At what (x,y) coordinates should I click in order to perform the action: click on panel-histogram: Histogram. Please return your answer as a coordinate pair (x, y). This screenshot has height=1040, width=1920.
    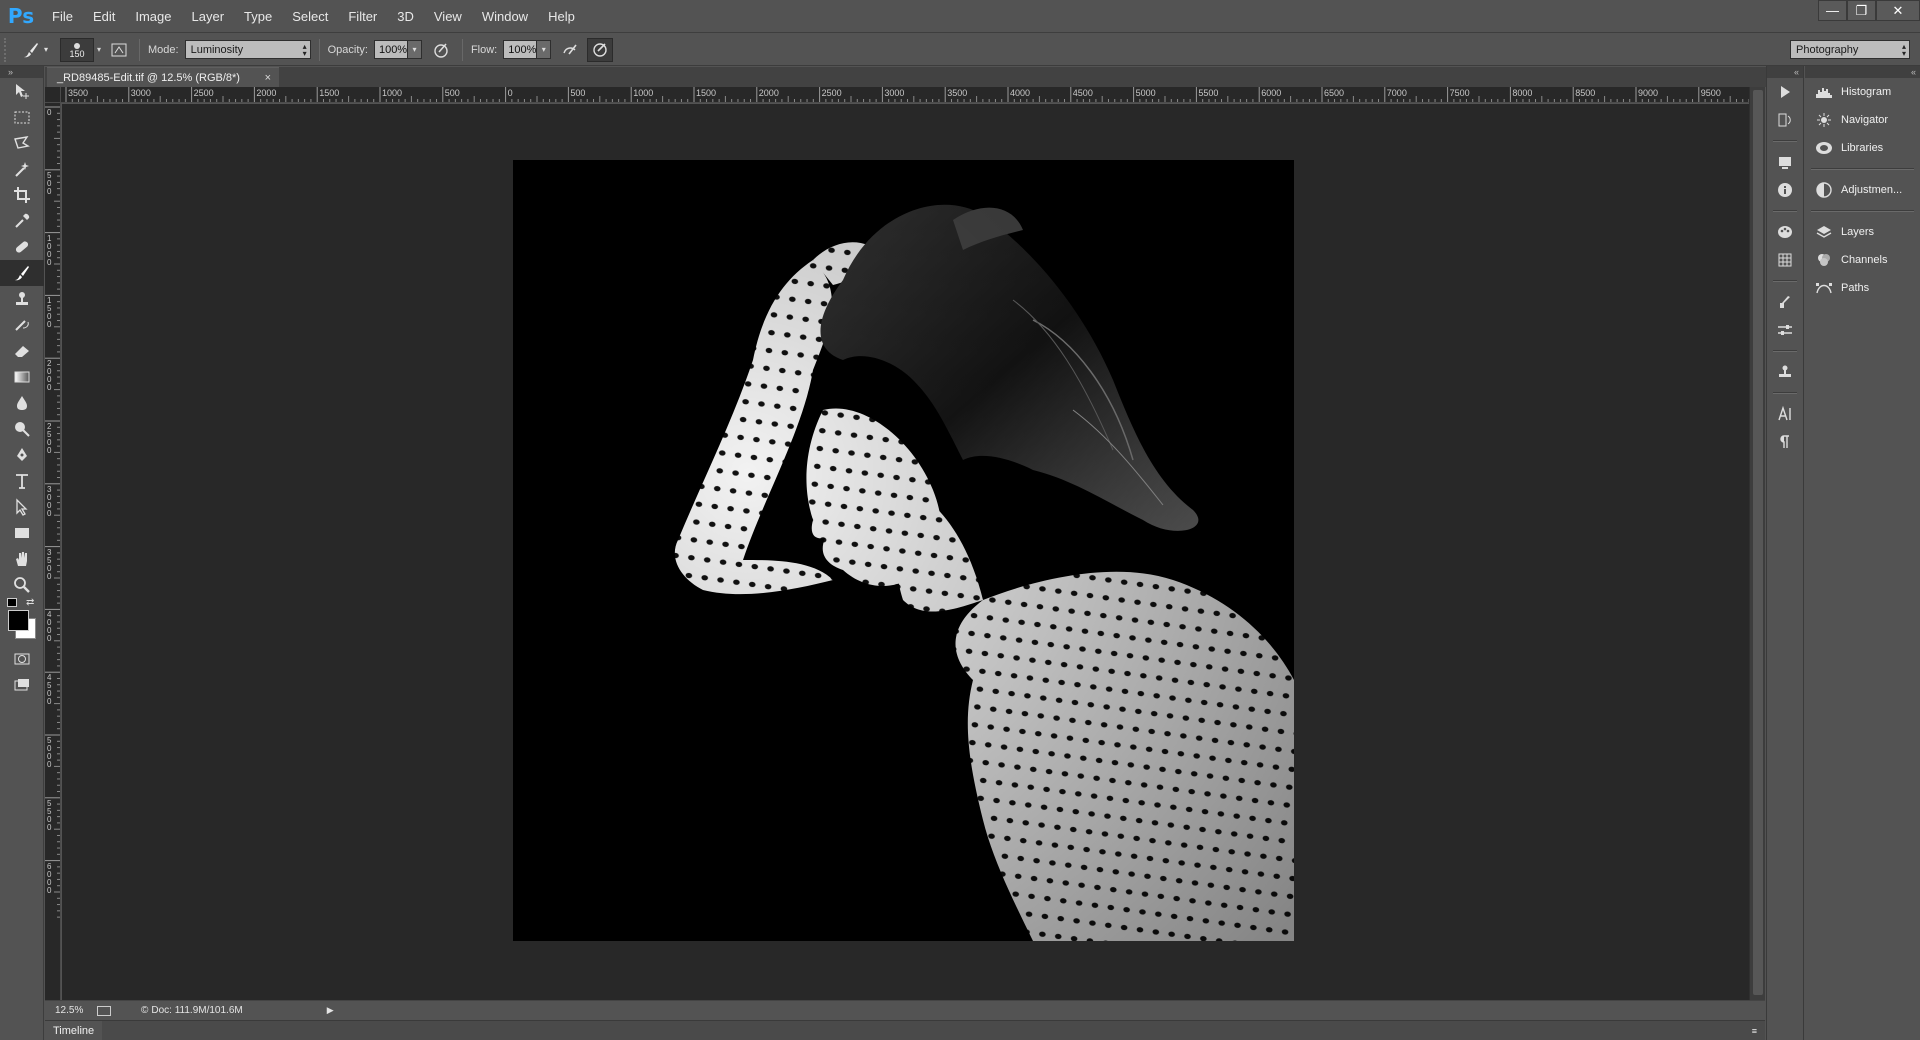
    Looking at the image, I should click on (1862, 92).